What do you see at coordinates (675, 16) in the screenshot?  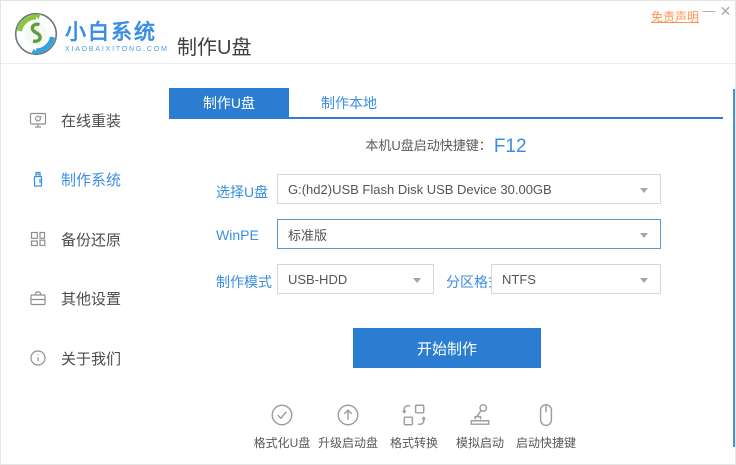 I see `disclaimer-link: 免责声明` at bounding box center [675, 16].